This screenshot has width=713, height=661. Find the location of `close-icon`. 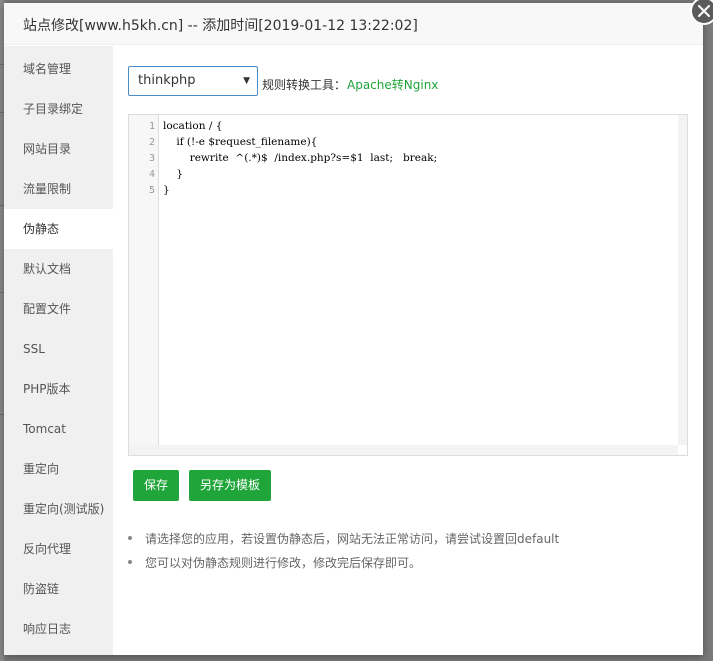

close-icon is located at coordinates (704, 11).